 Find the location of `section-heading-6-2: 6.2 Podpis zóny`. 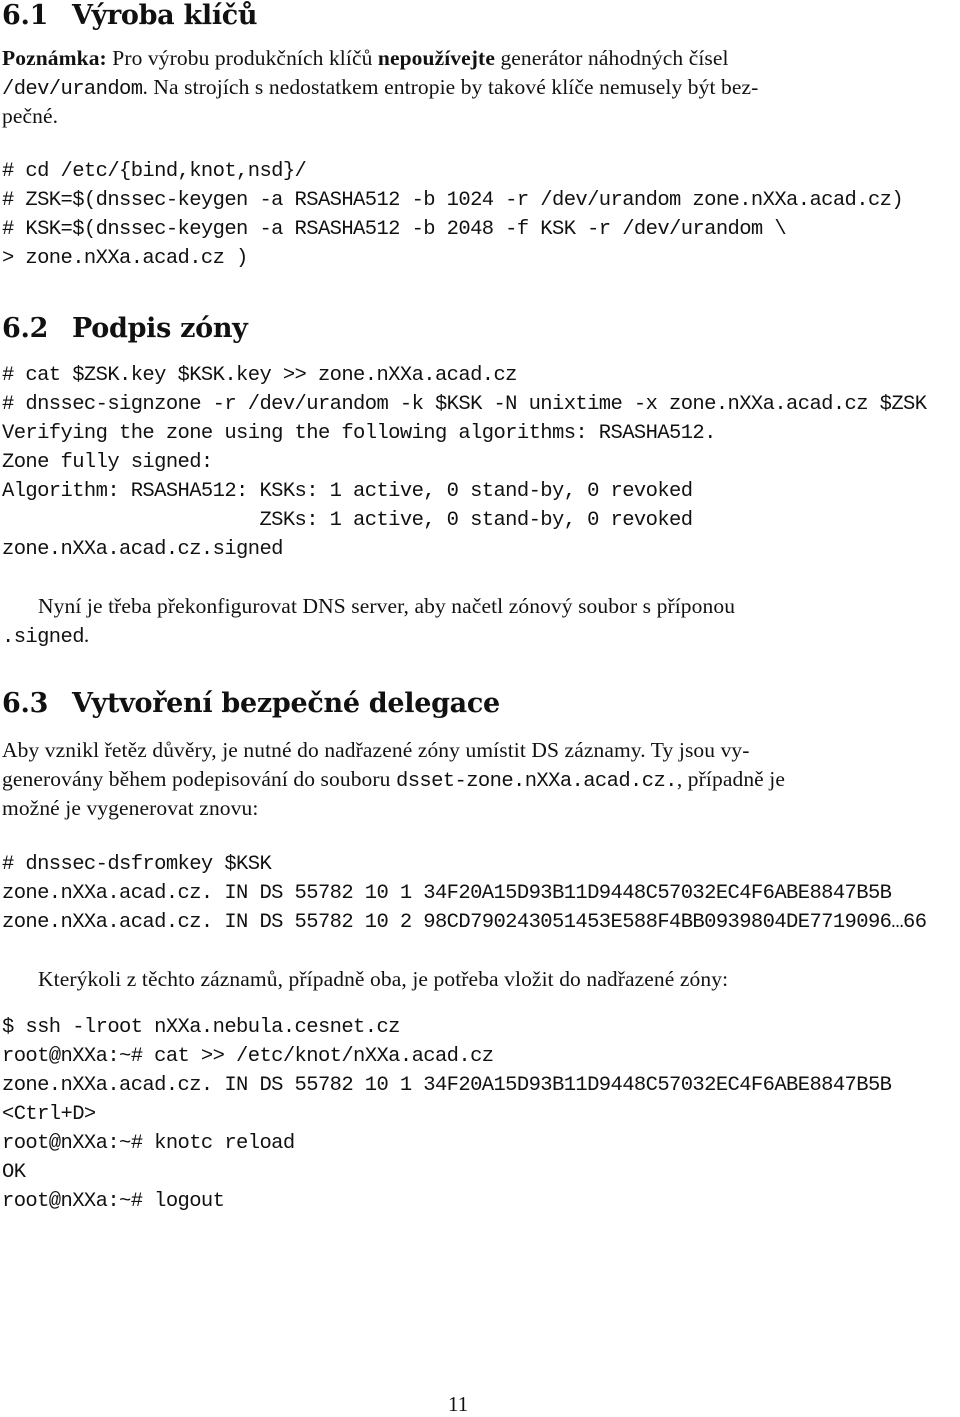

section-heading-6-2: 6.2 Podpis zóny is located at coordinates (125, 328).